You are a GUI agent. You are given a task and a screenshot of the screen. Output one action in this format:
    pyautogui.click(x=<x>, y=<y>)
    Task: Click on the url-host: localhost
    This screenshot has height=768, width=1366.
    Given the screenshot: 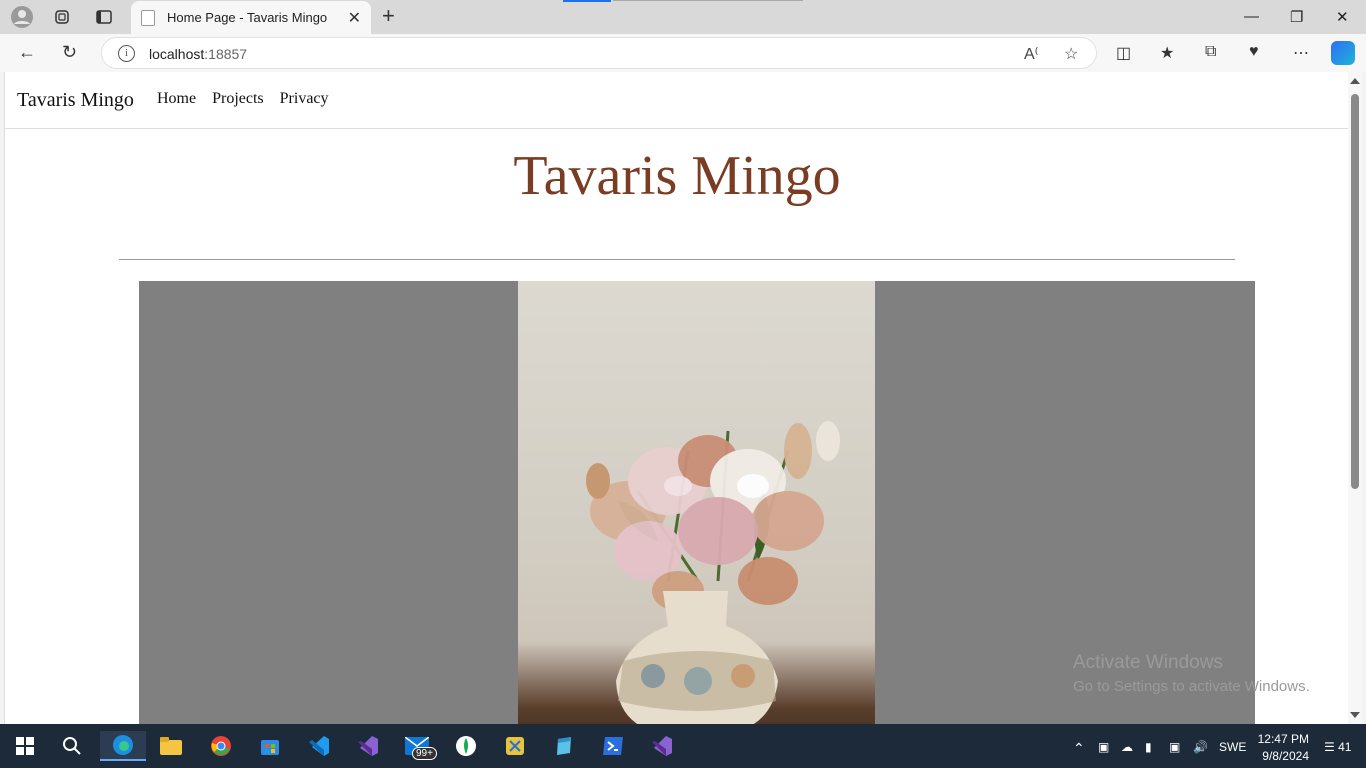 What is the action you would take?
    pyautogui.click(x=177, y=54)
    